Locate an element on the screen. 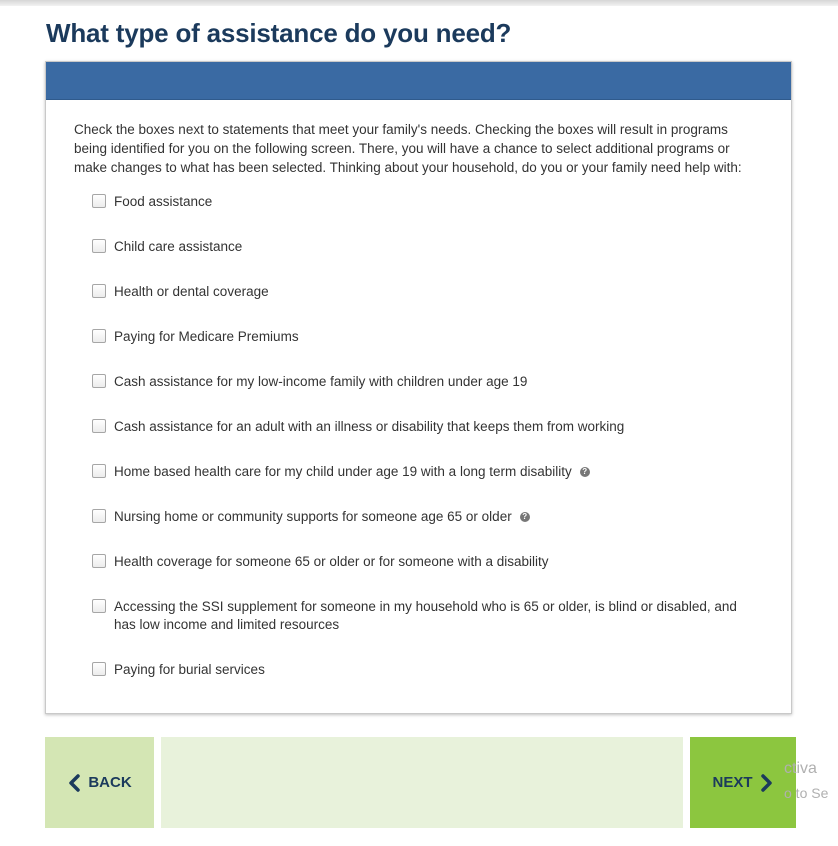 The height and width of the screenshot is (846, 838). option-label: Child care assistance is located at coordinates (178, 246).